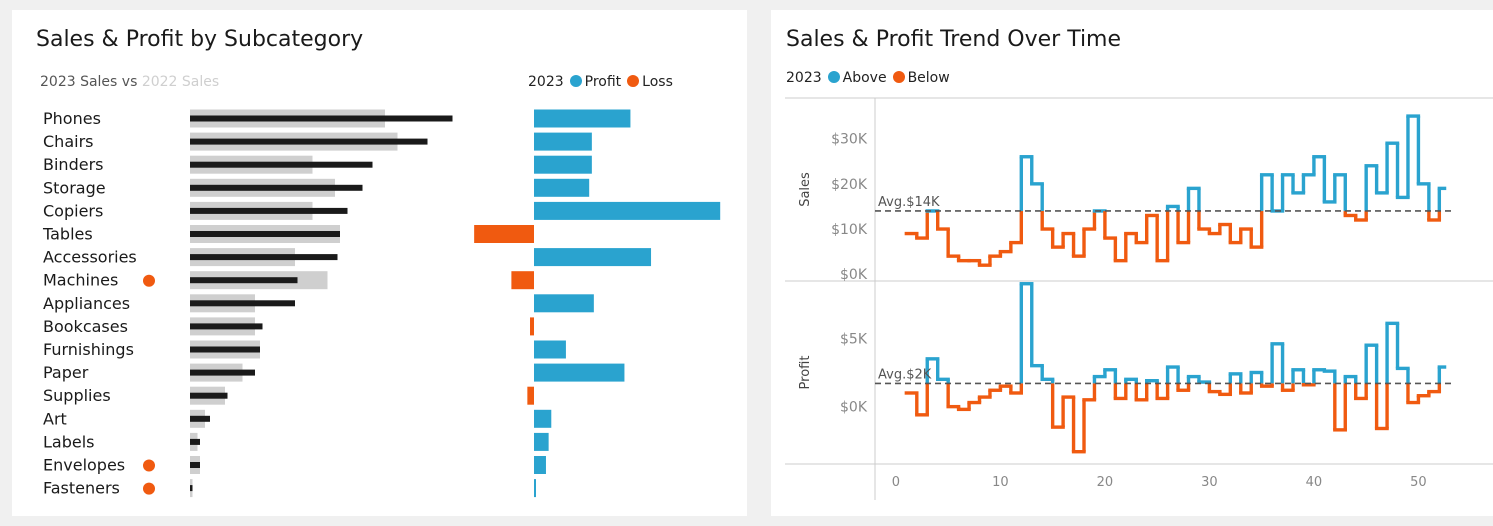 The image size is (1493, 526). Describe the element at coordinates (73, 210) in the screenshot. I see `category-label: Copiers` at that location.